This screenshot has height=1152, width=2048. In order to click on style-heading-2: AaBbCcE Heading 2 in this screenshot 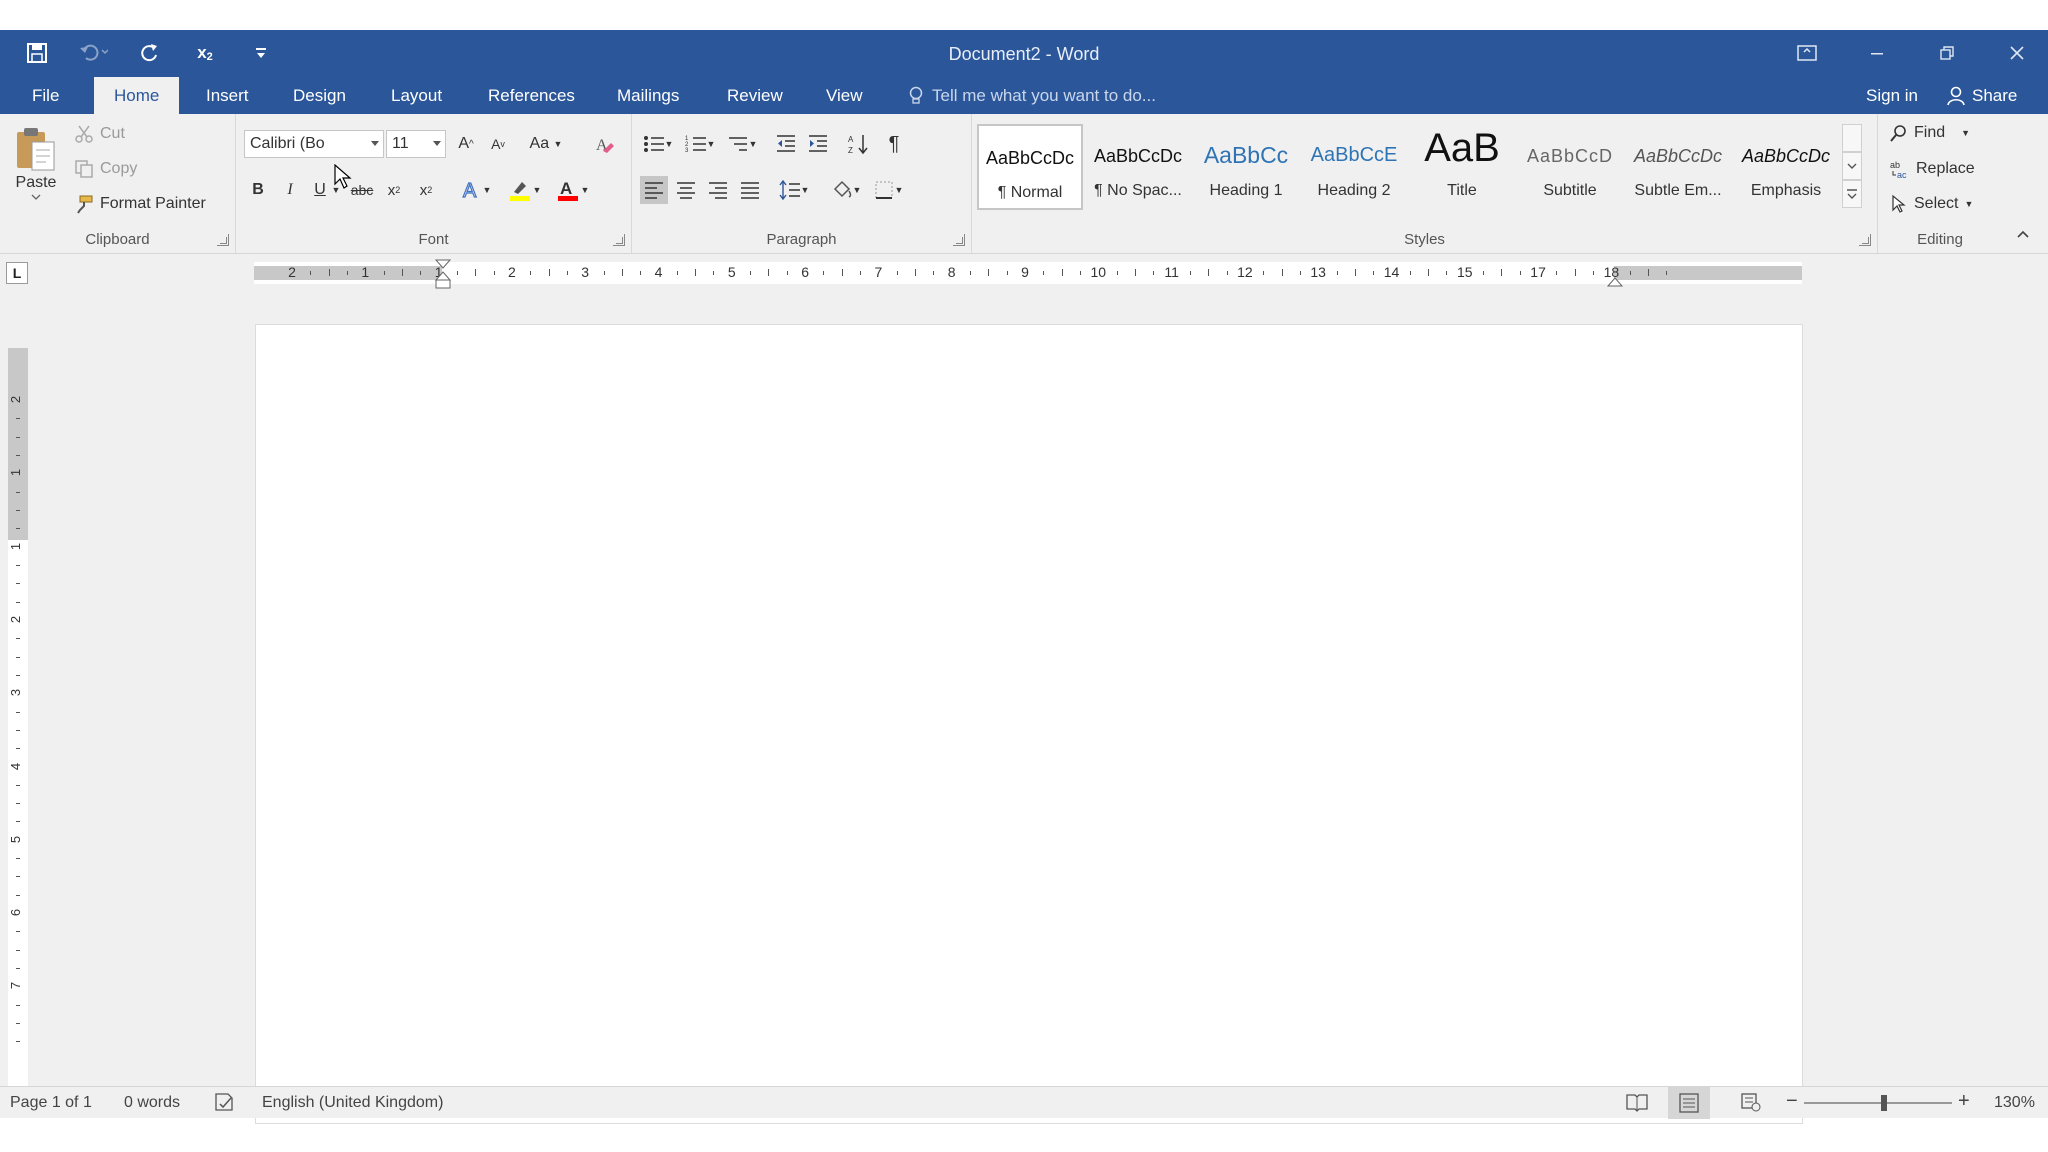, I will do `click(1354, 167)`.